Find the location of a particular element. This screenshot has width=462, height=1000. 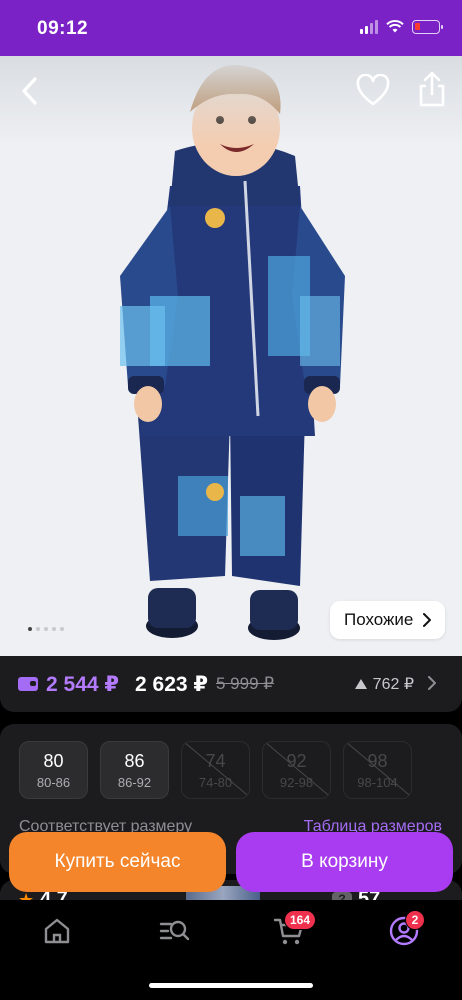

heart-icon is located at coordinates (373, 91).